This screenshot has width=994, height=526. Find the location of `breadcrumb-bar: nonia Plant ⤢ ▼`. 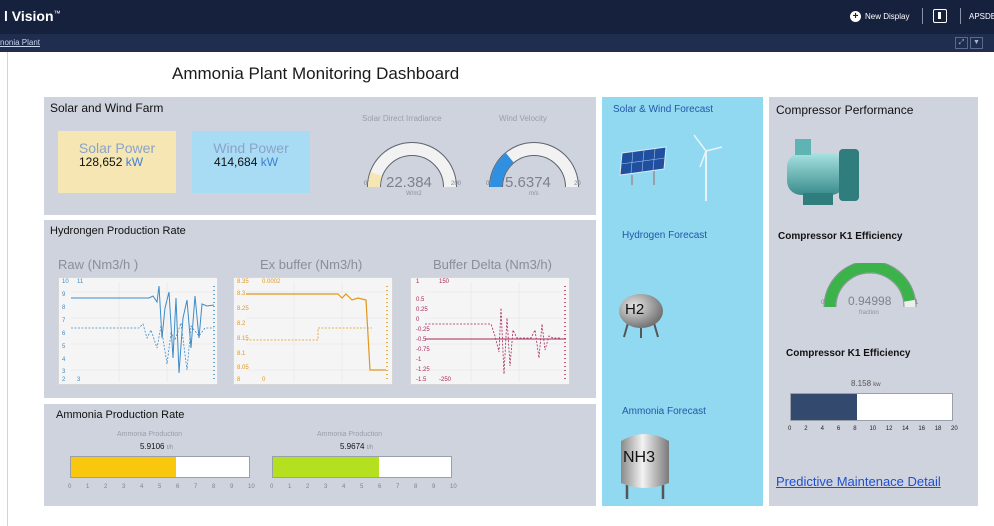

breadcrumb-bar: nonia Plant ⤢ ▼ is located at coordinates (497, 43).